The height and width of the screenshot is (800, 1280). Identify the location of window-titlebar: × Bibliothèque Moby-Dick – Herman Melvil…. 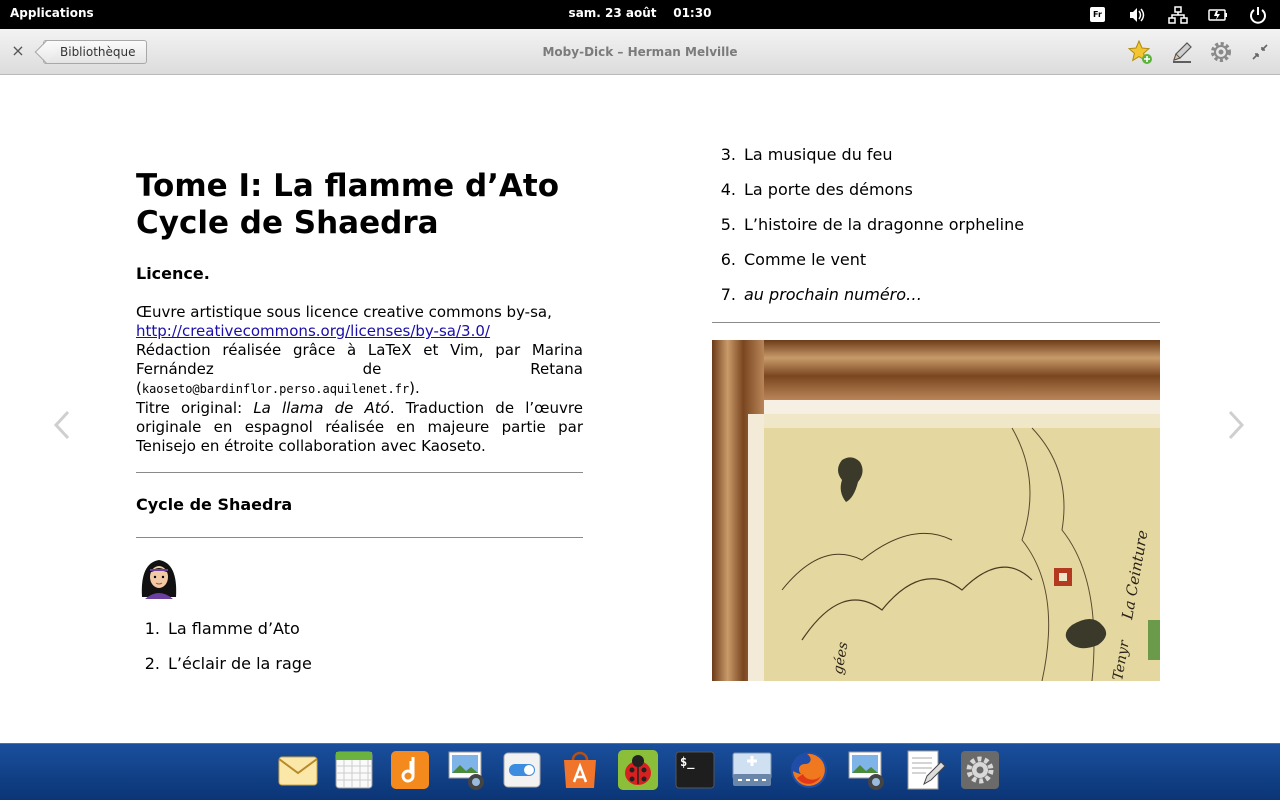
(640, 52).